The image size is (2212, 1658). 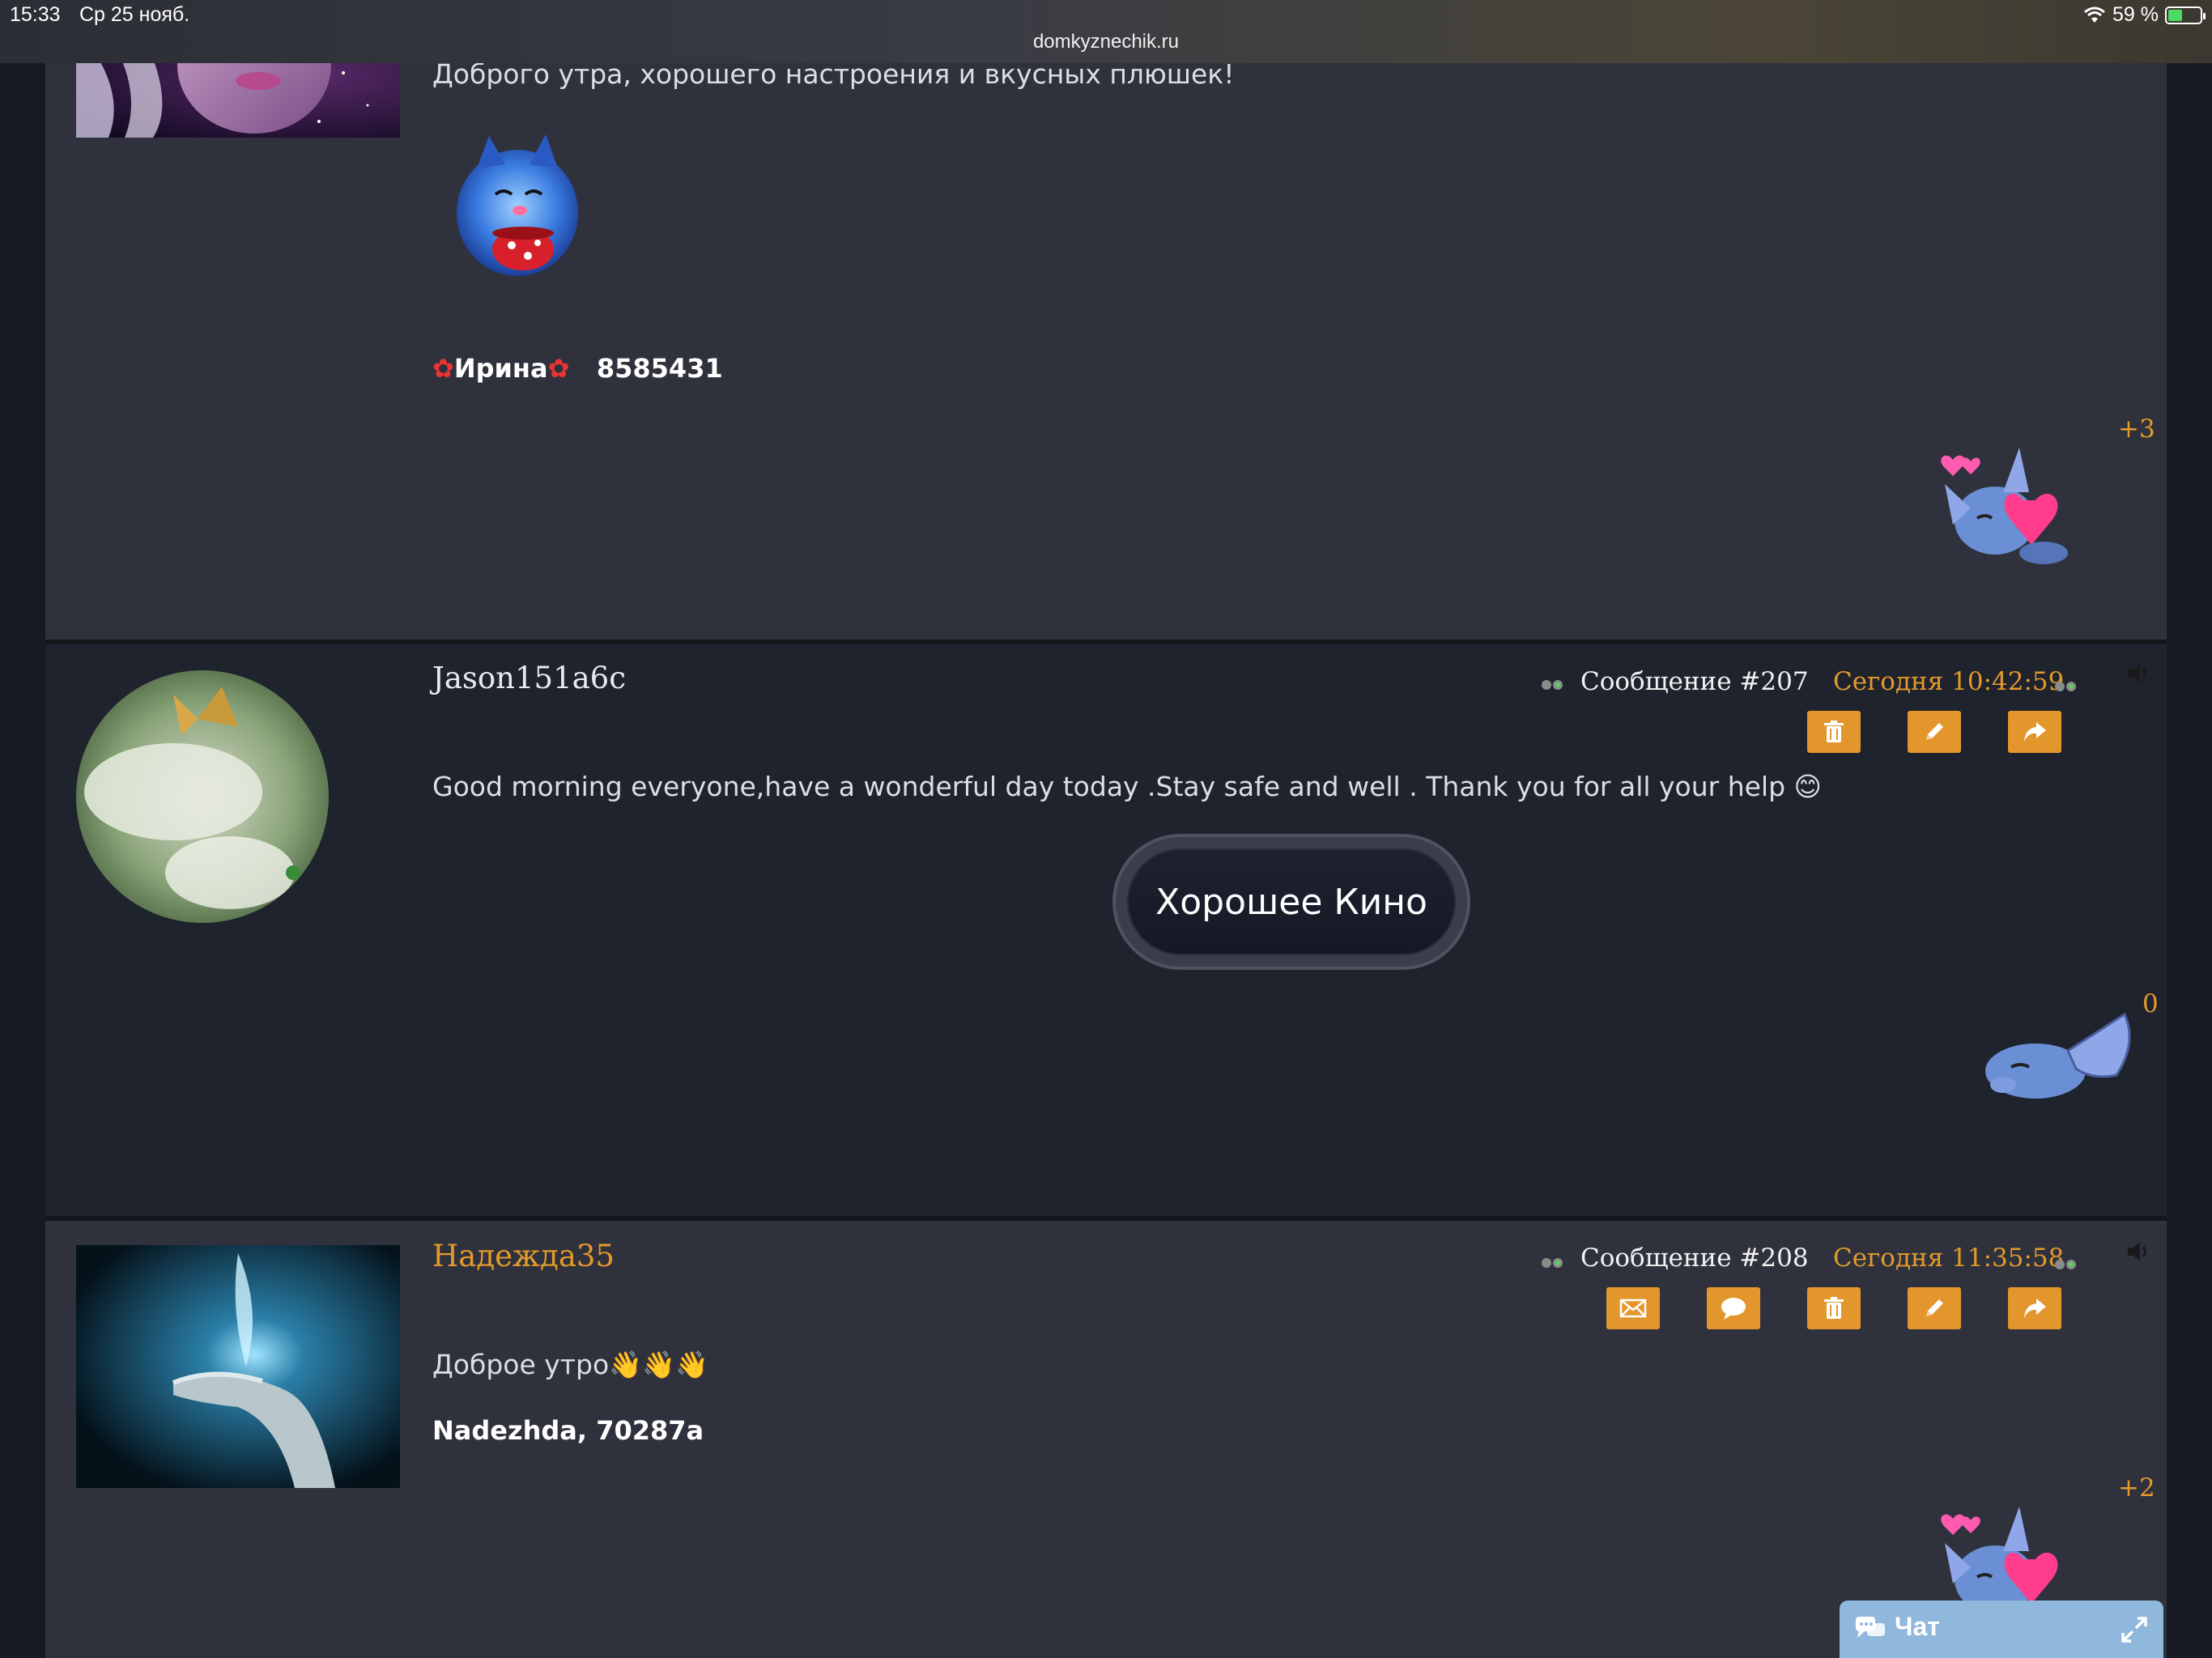 What do you see at coordinates (1917, 1626) in the screenshot?
I see `chat-label: Чат` at bounding box center [1917, 1626].